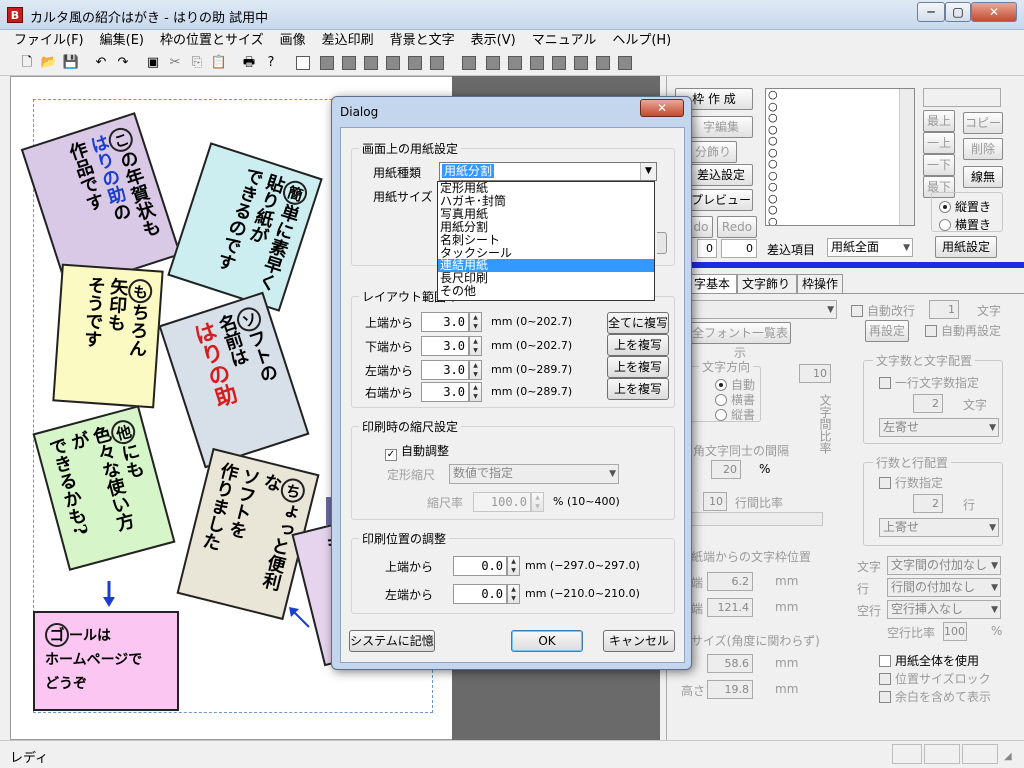  Describe the element at coordinates (870, 247) in the screenshot. I see `merge-item-select: 用紙全面` at that location.